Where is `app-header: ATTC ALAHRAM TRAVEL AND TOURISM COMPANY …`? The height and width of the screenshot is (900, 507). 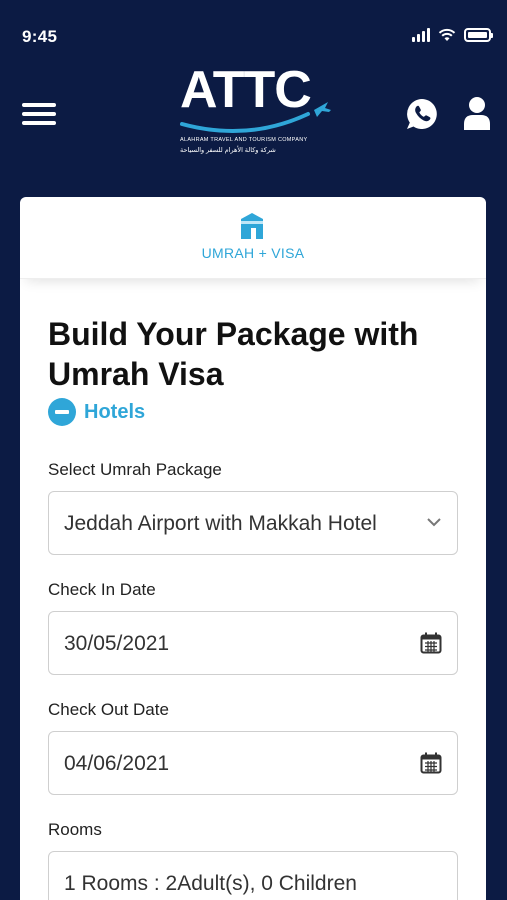
app-header: ATTC ALAHRAM TRAVEL AND TOURISM COMPANY … is located at coordinates (253, 120).